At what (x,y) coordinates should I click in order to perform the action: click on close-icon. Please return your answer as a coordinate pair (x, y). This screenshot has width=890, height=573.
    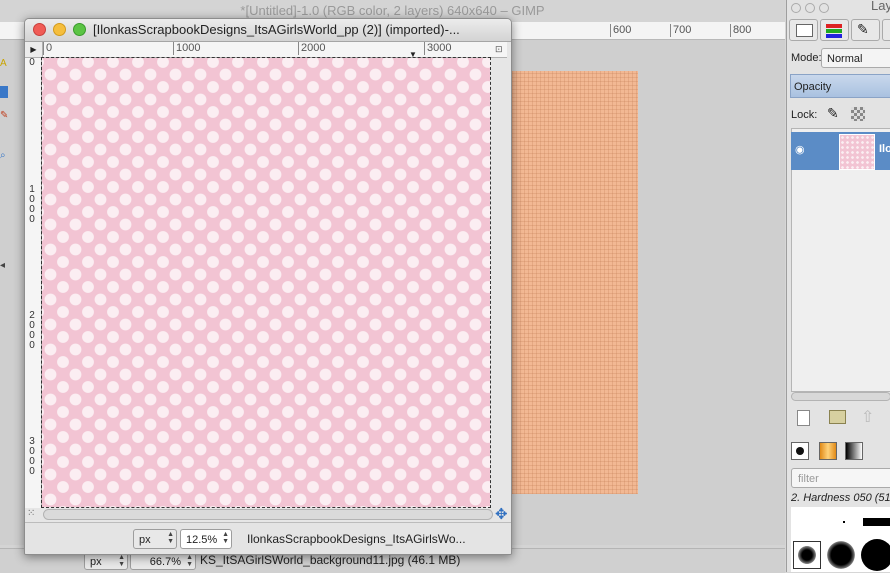
    Looking at the image, I should click on (39, 29).